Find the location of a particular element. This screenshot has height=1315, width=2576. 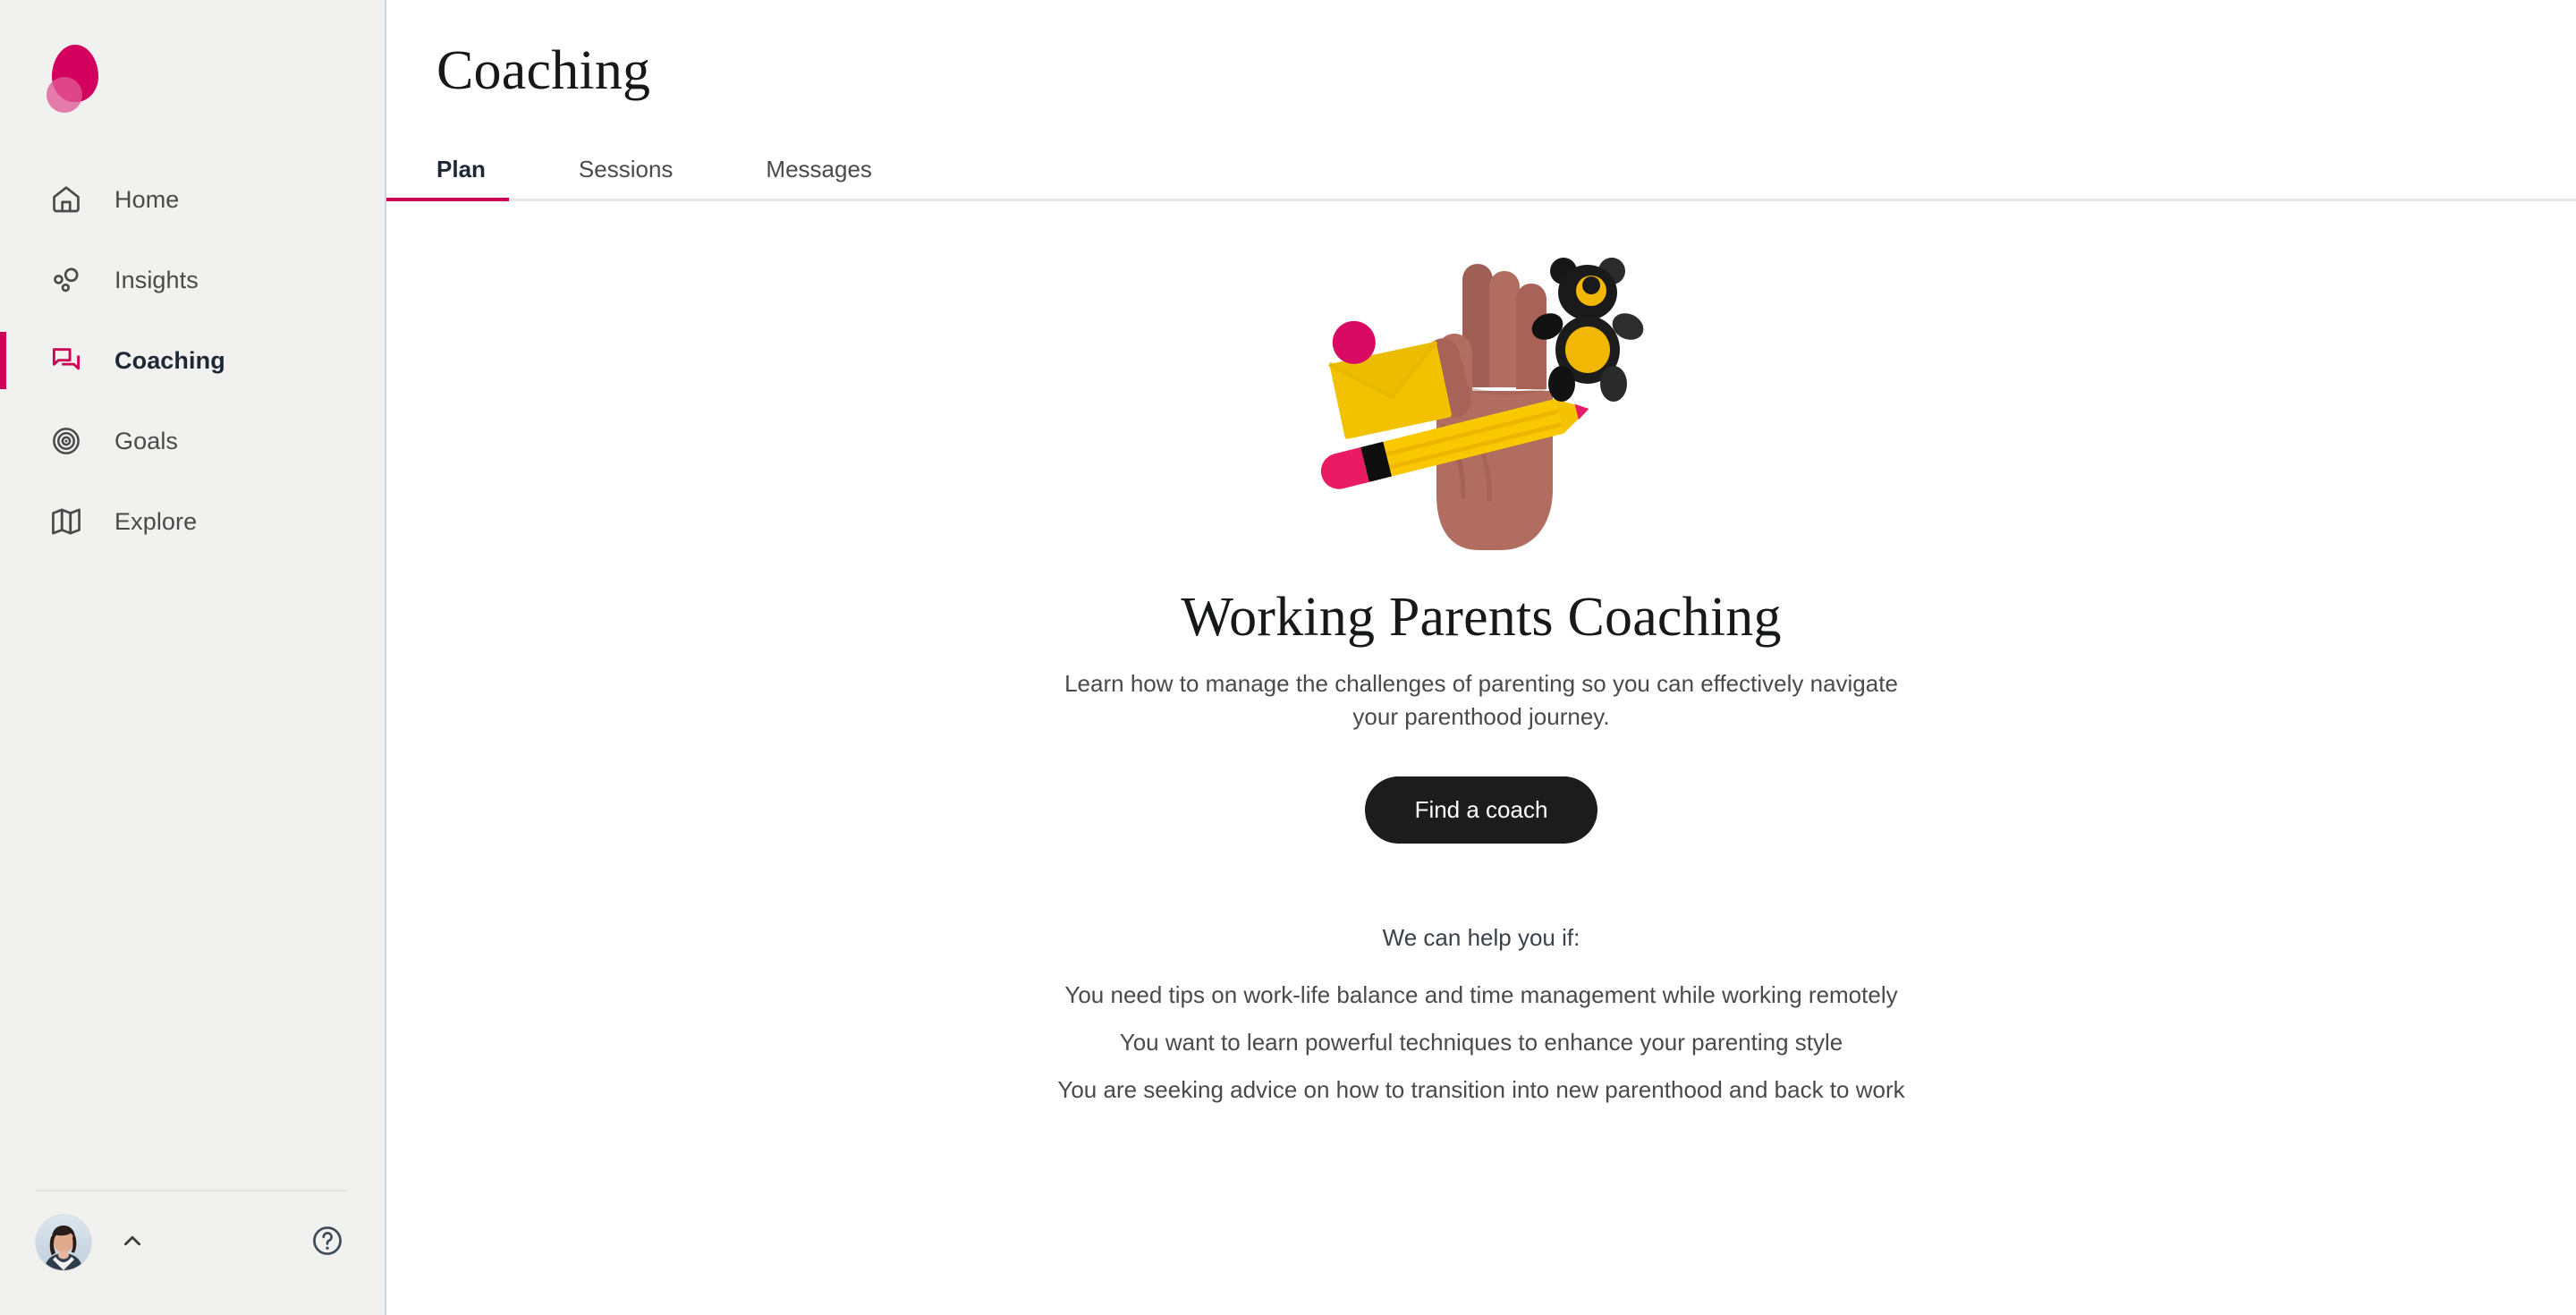

page-title: Coaching is located at coordinates (543, 70).